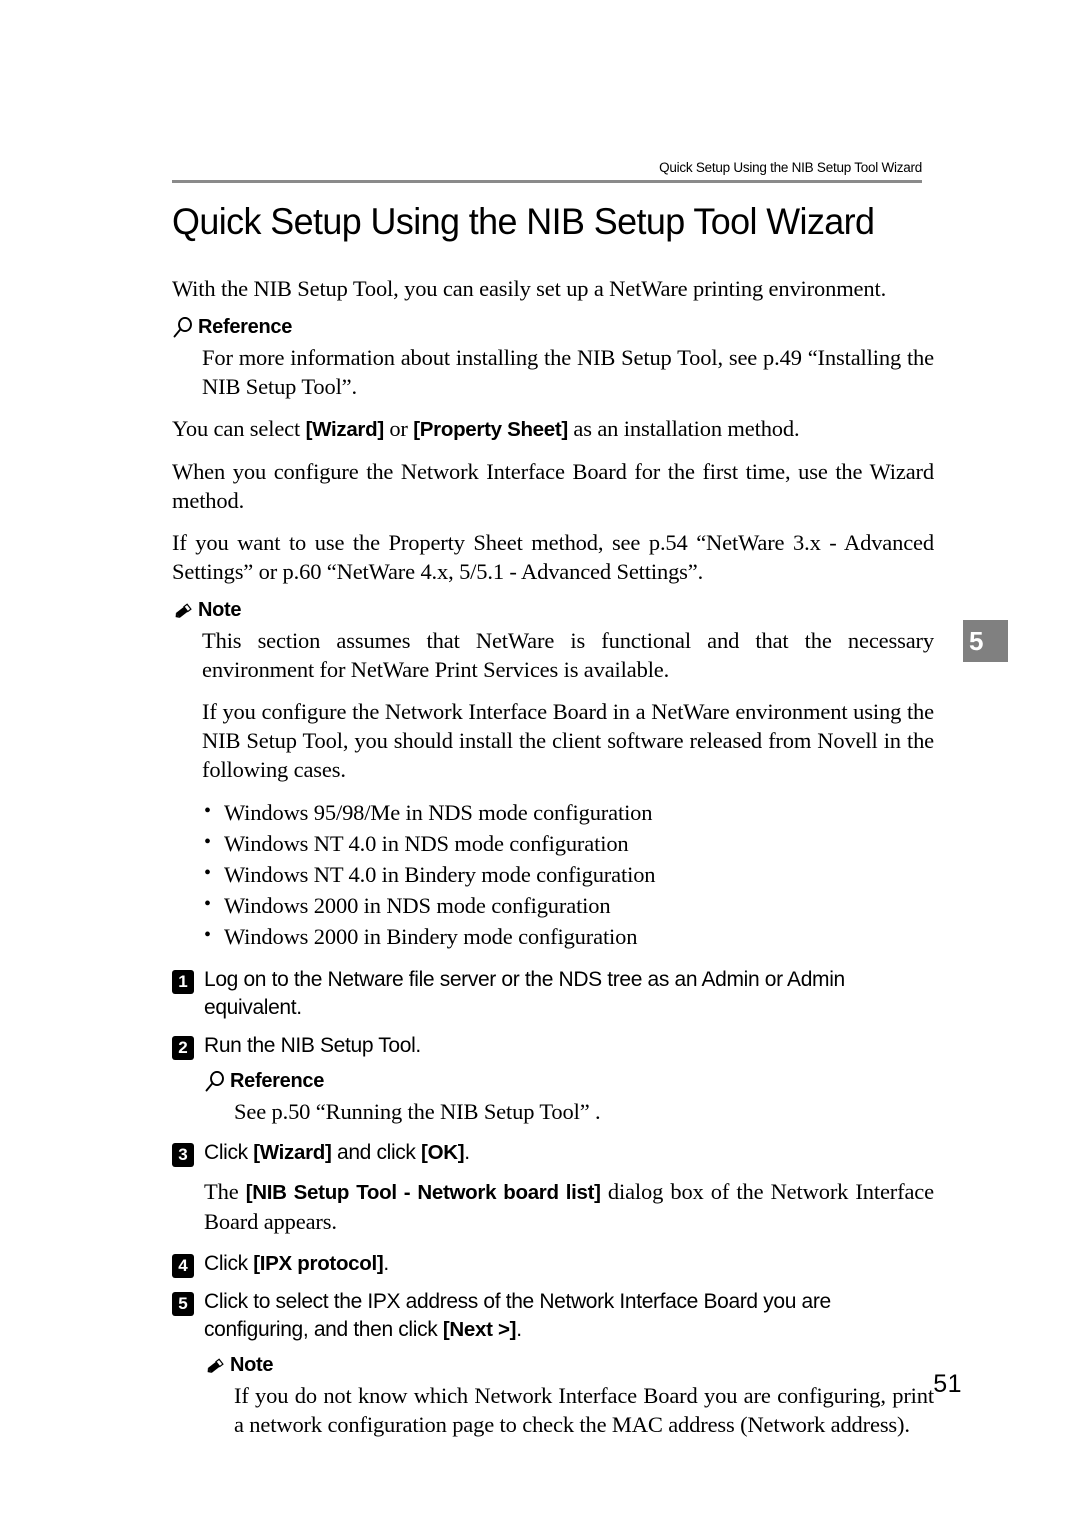  Describe the element at coordinates (376, 1152) in the screenshot. I see `step-3-middle: and click` at that location.